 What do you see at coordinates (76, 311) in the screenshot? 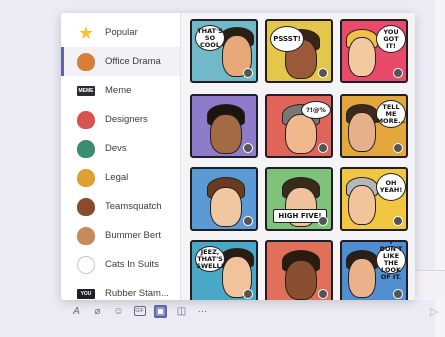
I see `format-icon: A` at bounding box center [76, 311].